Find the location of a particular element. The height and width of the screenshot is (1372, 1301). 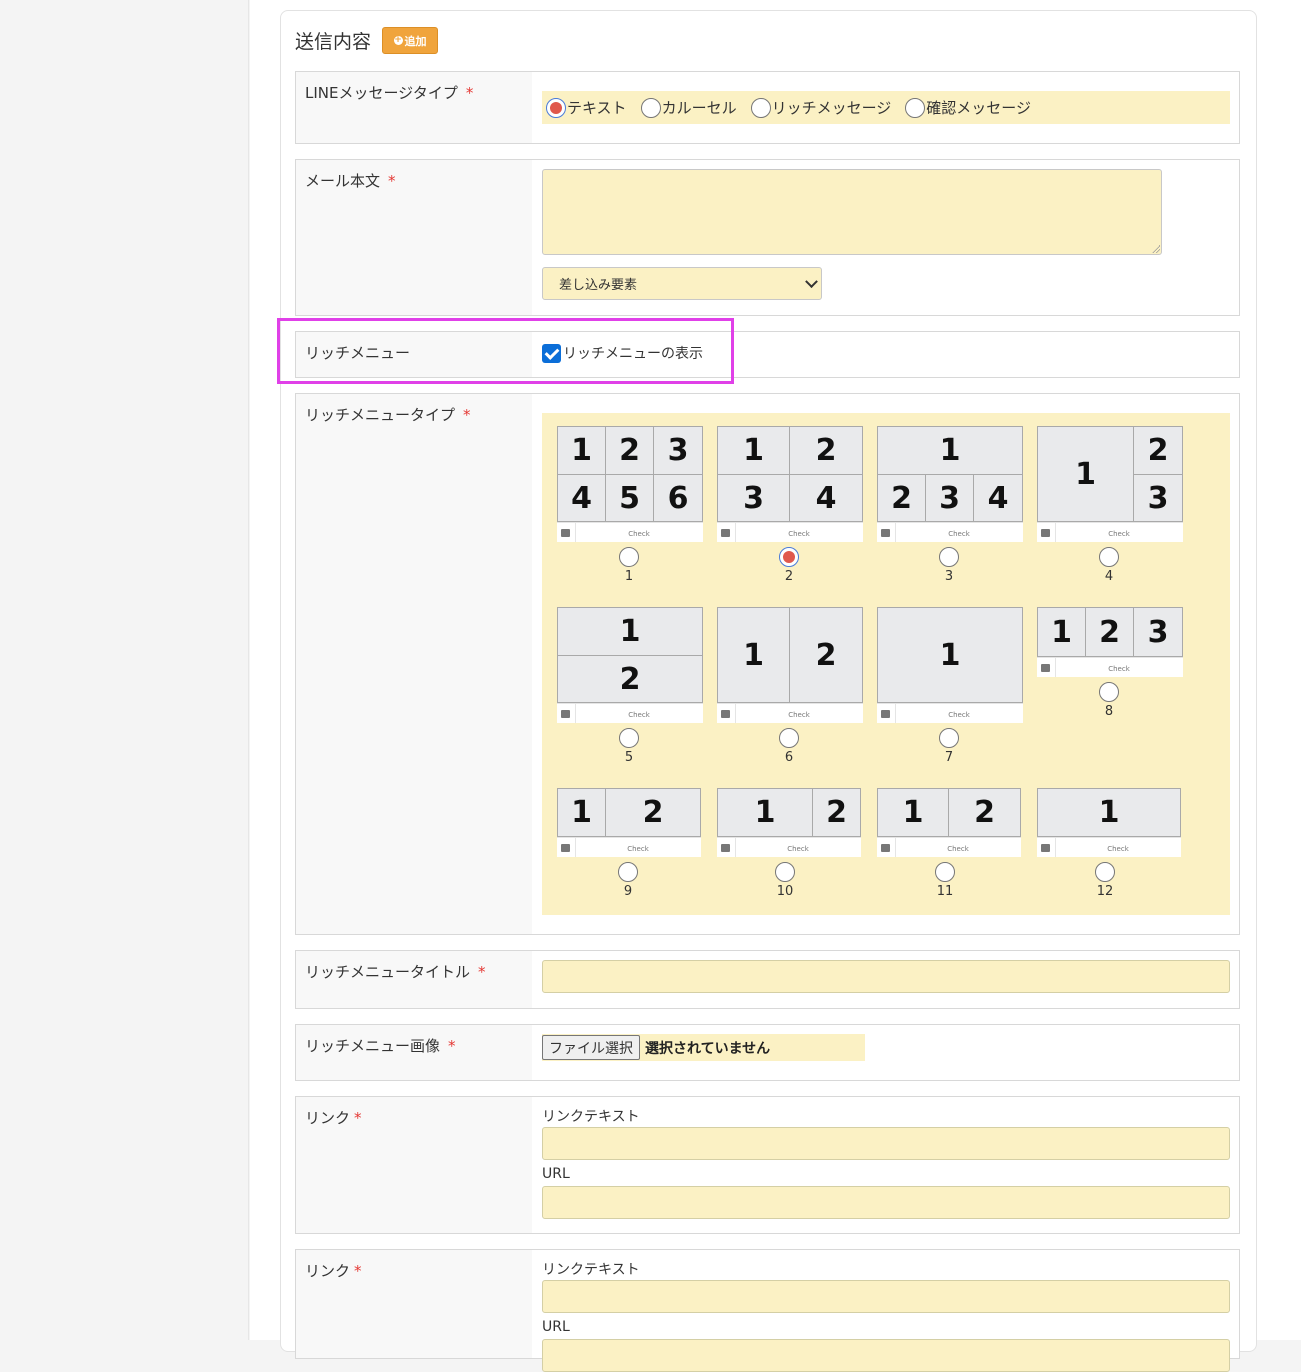

option-number: 1 is located at coordinates (629, 576).